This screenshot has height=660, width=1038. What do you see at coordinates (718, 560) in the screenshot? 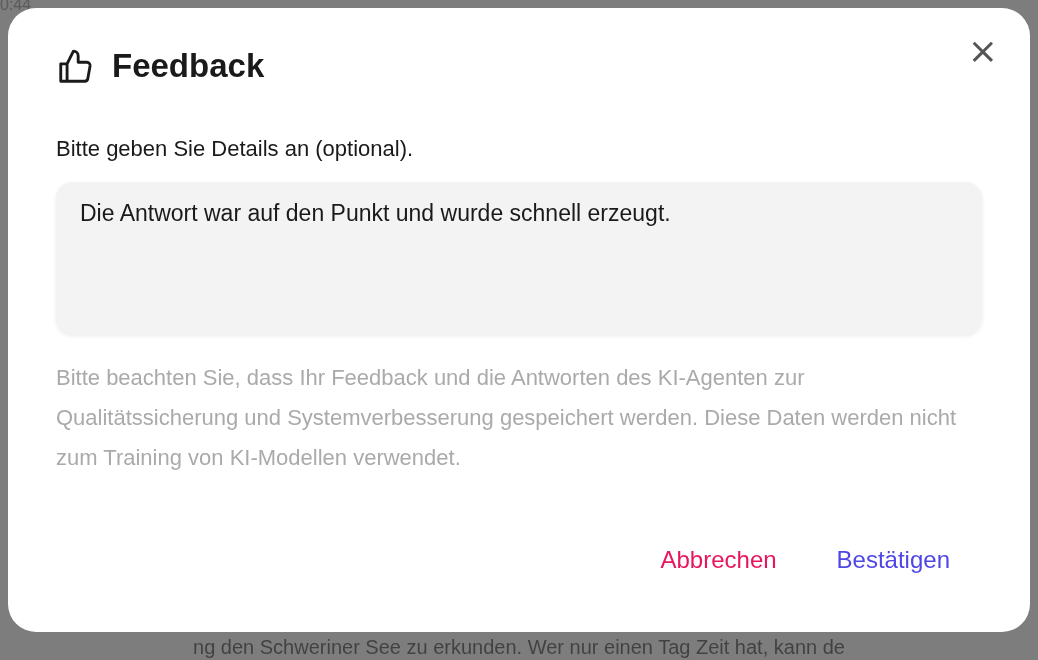
I see `cancel-button: Abbrechen` at bounding box center [718, 560].